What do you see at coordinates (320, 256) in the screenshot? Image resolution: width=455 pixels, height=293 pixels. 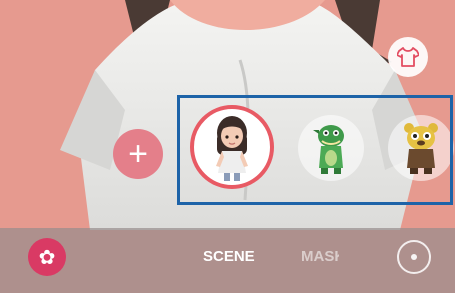 I see `mode-tab-mask: MASK` at bounding box center [320, 256].